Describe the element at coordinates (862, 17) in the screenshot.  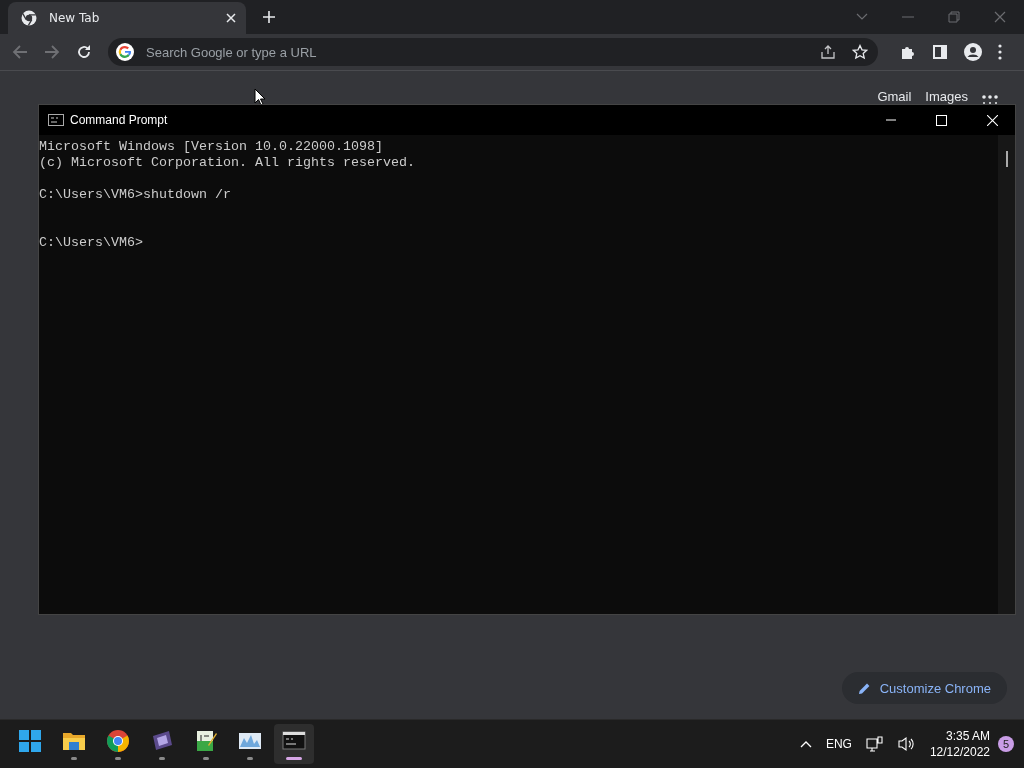
I see `chevron-down-icon` at that location.